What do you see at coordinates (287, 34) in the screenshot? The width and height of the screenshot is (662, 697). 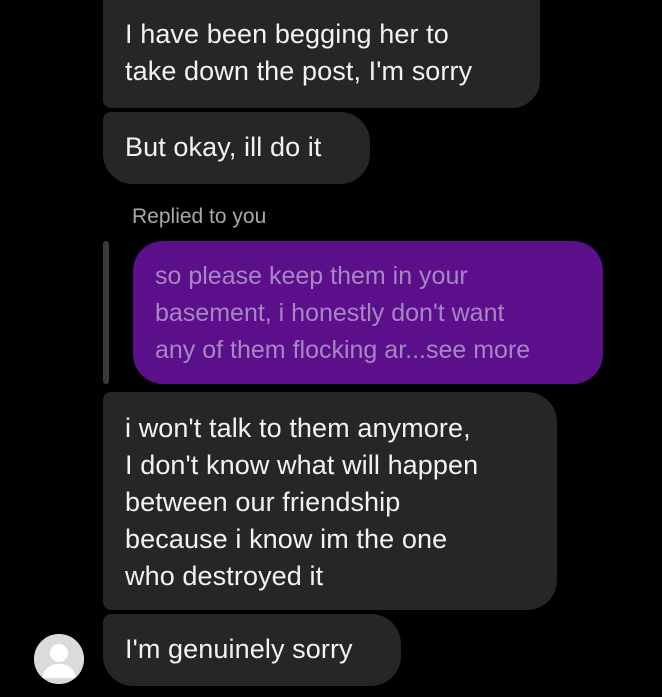 I see `message-text-line: I have been begging her to` at bounding box center [287, 34].